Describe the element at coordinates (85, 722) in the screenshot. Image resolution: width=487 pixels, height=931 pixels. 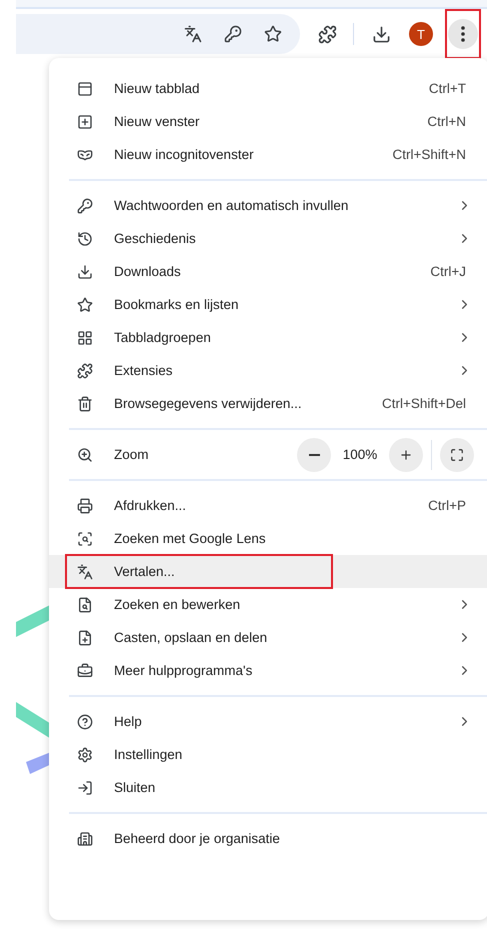
I see `help-icon` at that location.